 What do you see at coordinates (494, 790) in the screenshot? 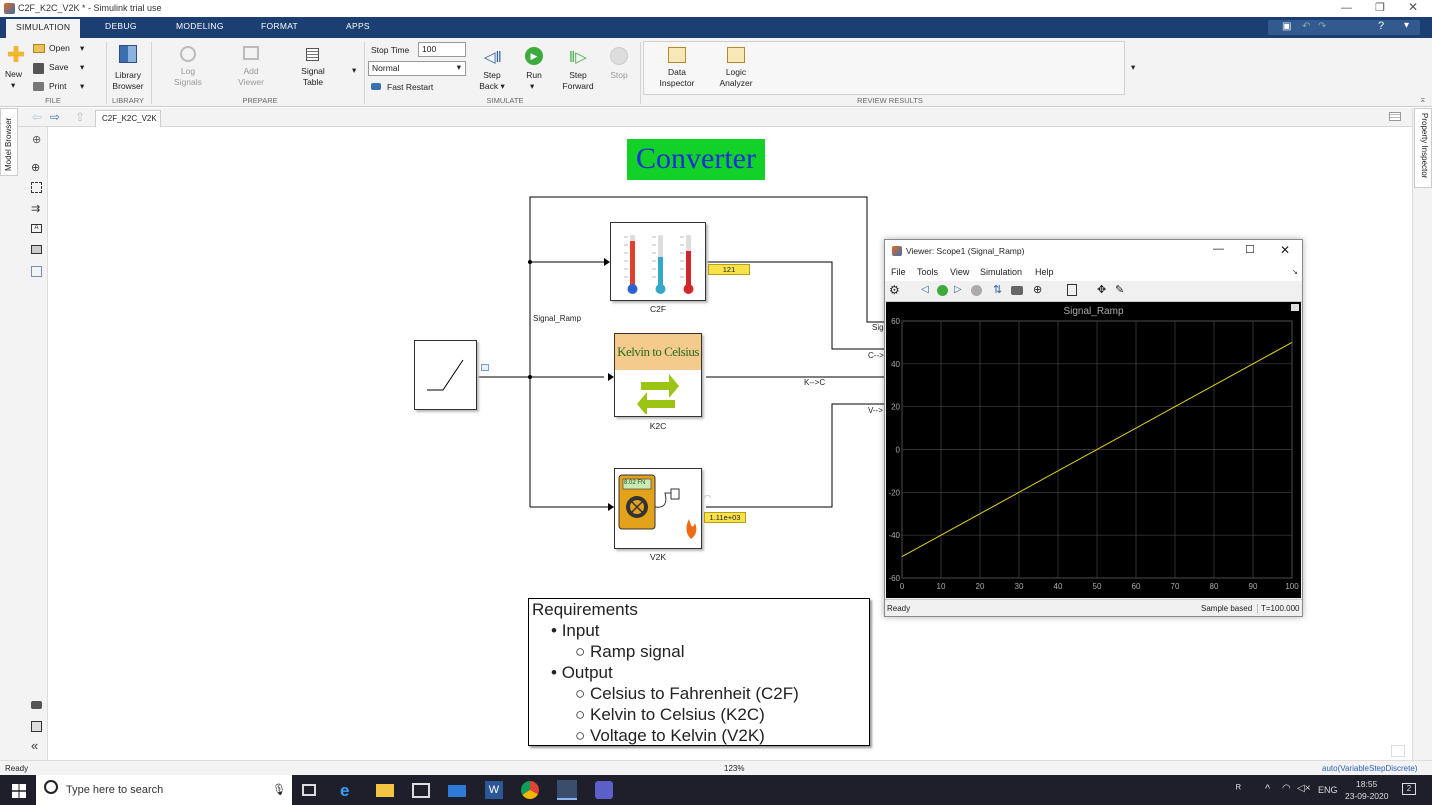
I see `word-icon: W` at bounding box center [494, 790].